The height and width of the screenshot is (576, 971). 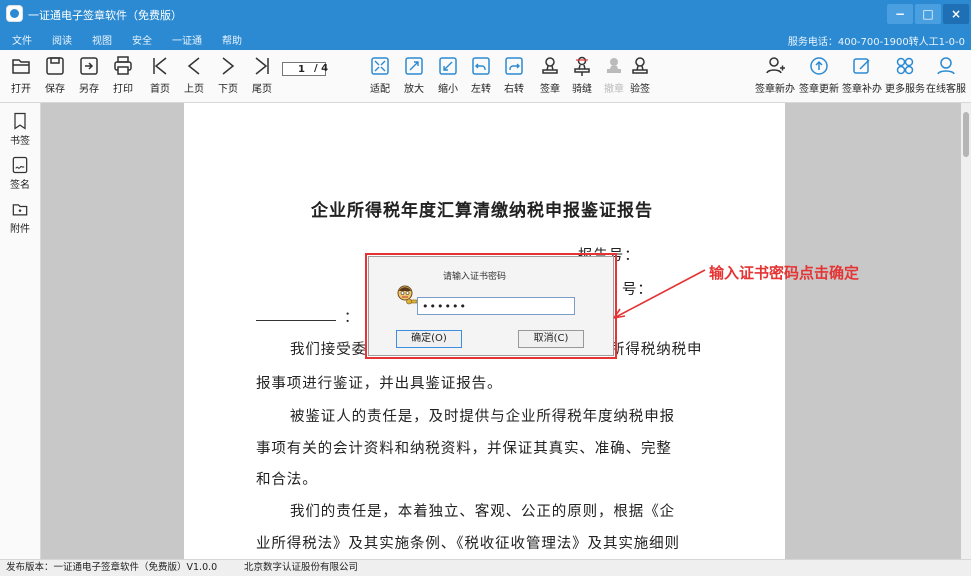 I want to click on next-page-label: 下页, so click(x=228, y=89).